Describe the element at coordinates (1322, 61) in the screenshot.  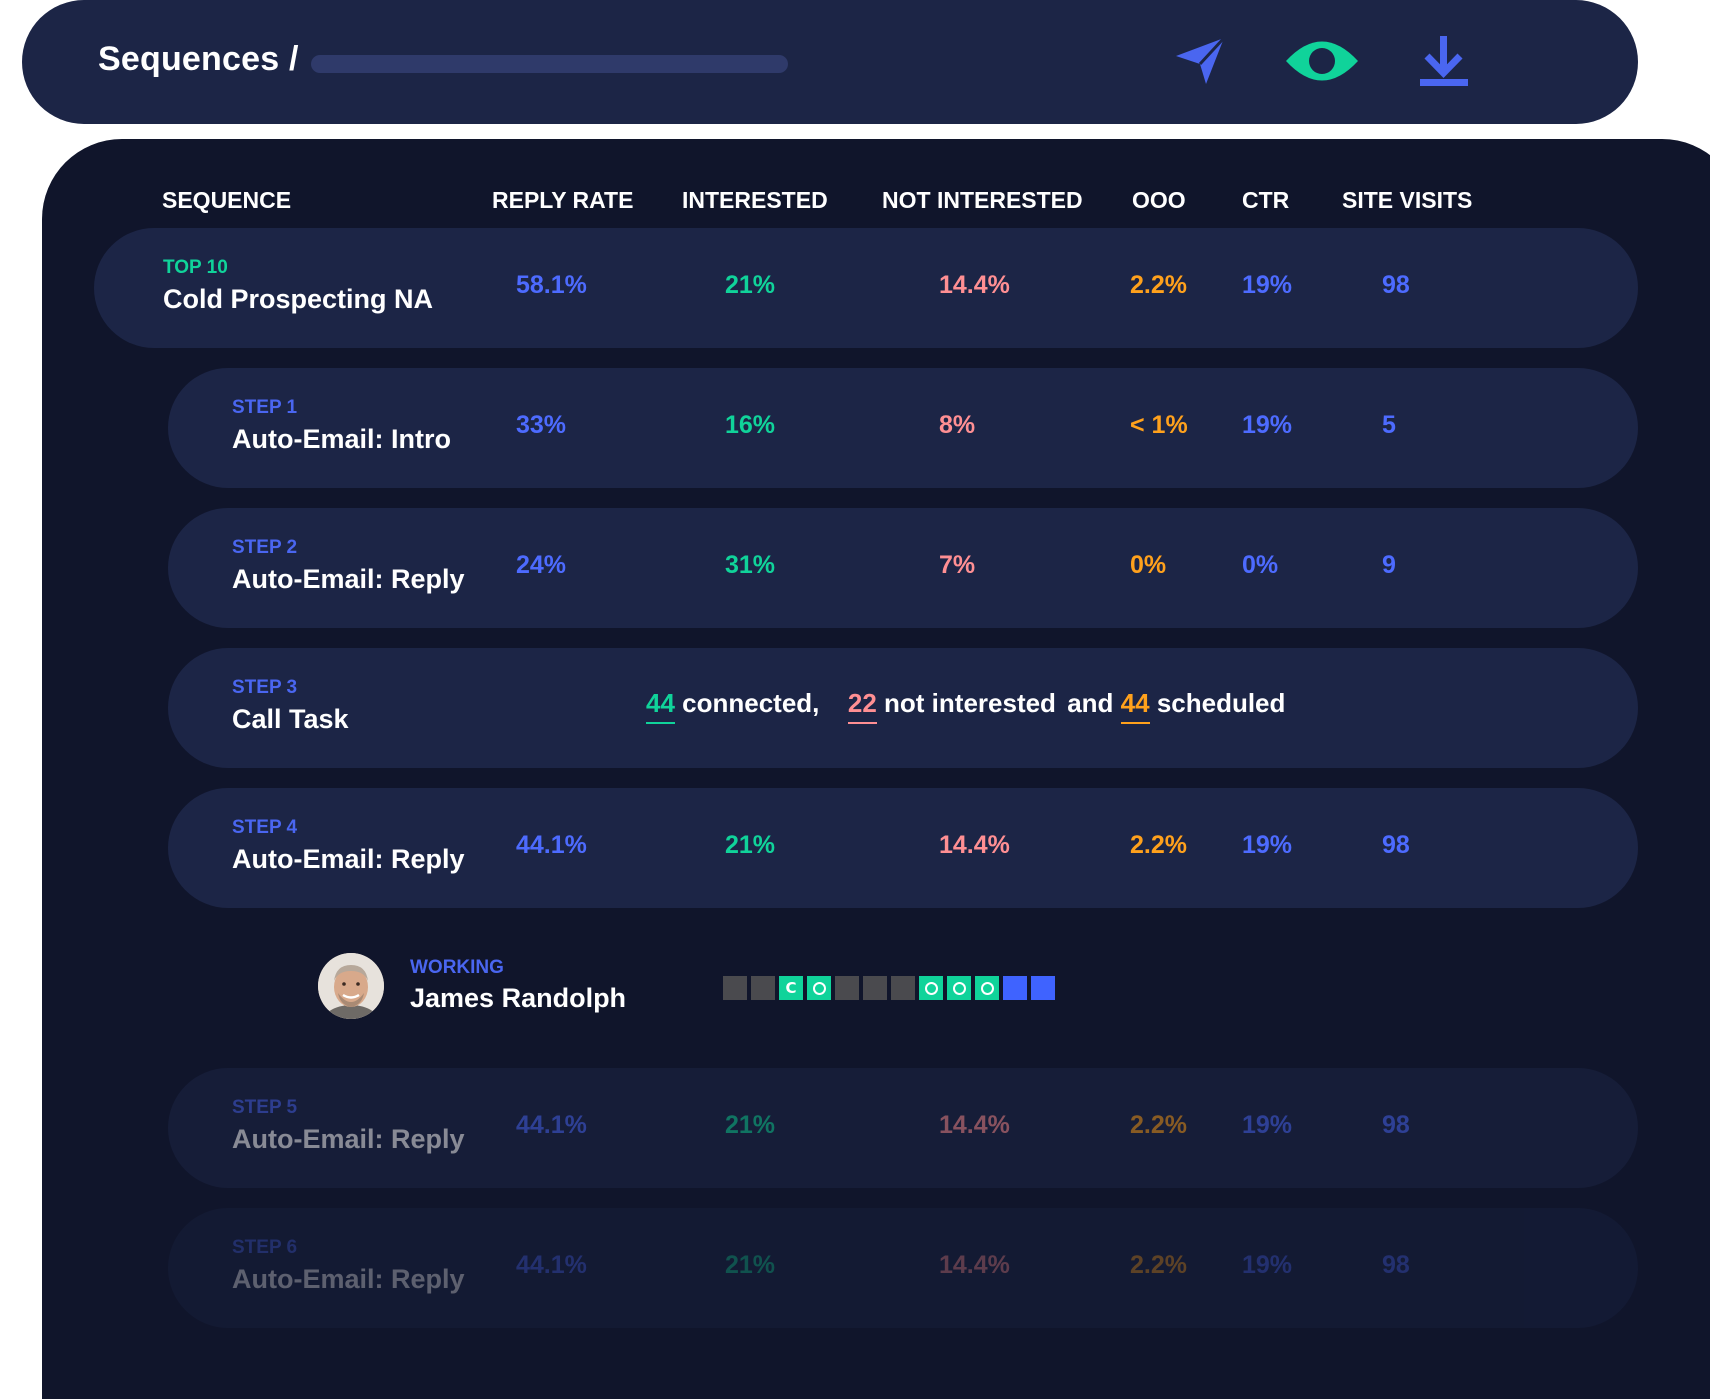
I see `eye-icon` at that location.